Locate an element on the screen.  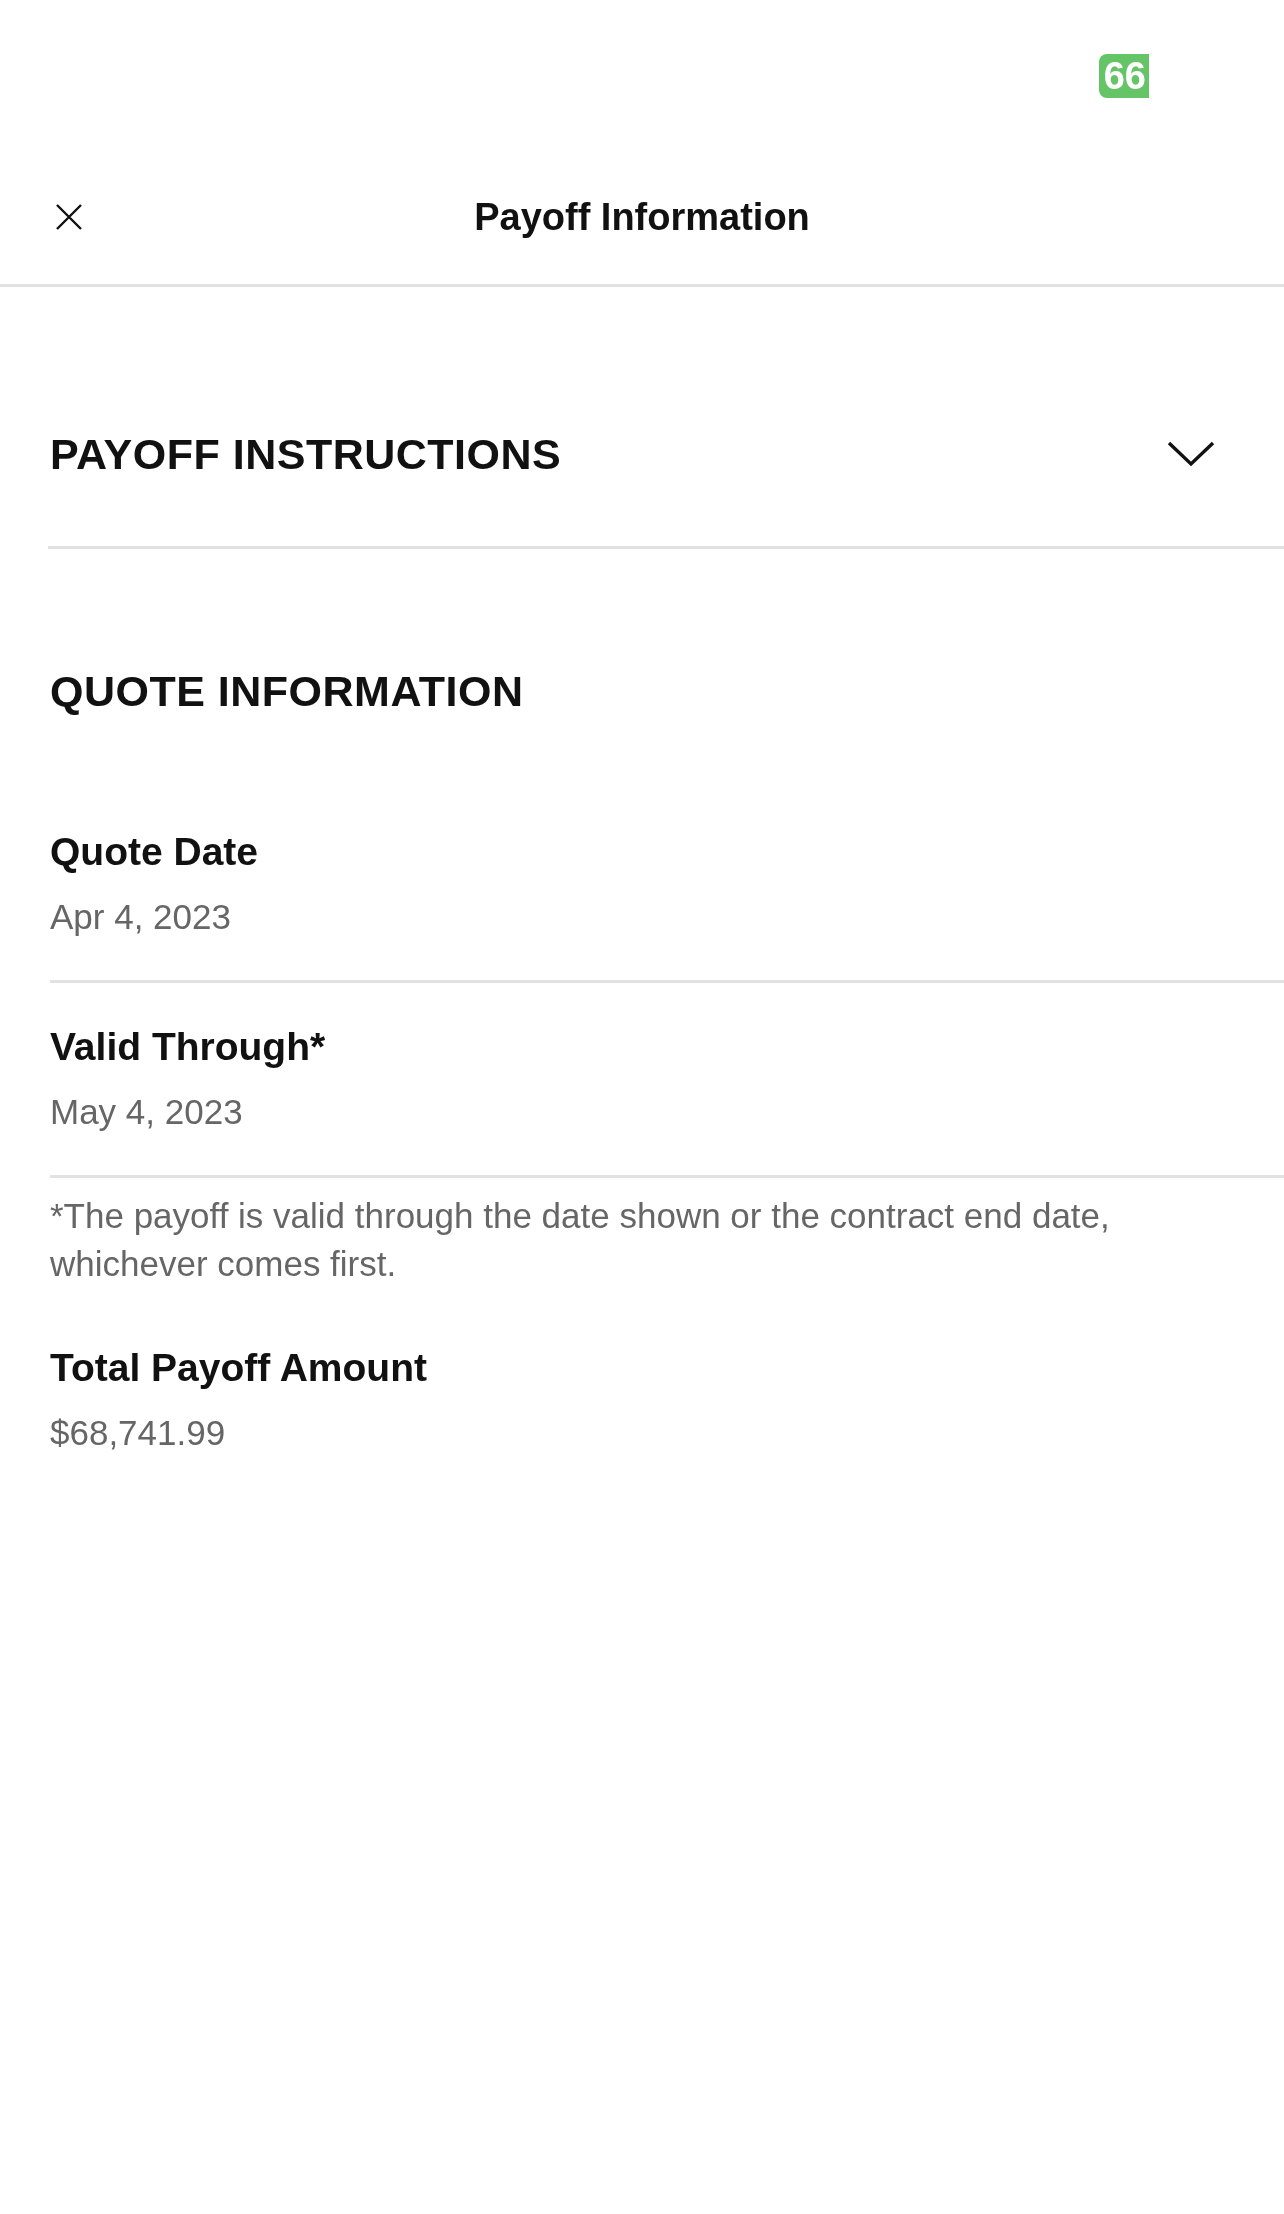
accordion-header: PAYOFF INSTRUCTIONS is located at coordinates (666, 418).